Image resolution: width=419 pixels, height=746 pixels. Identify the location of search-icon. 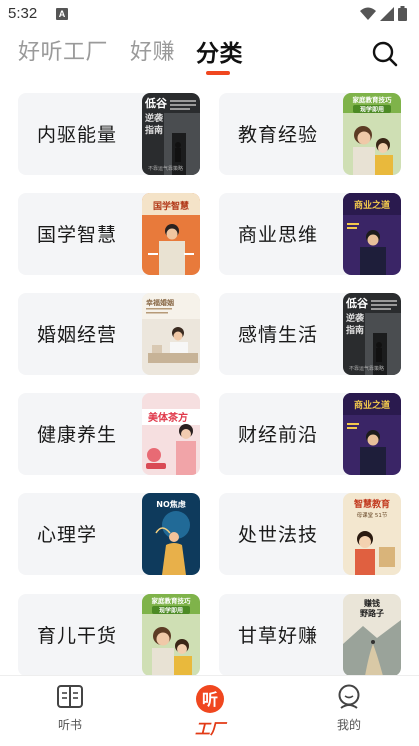
(385, 54).